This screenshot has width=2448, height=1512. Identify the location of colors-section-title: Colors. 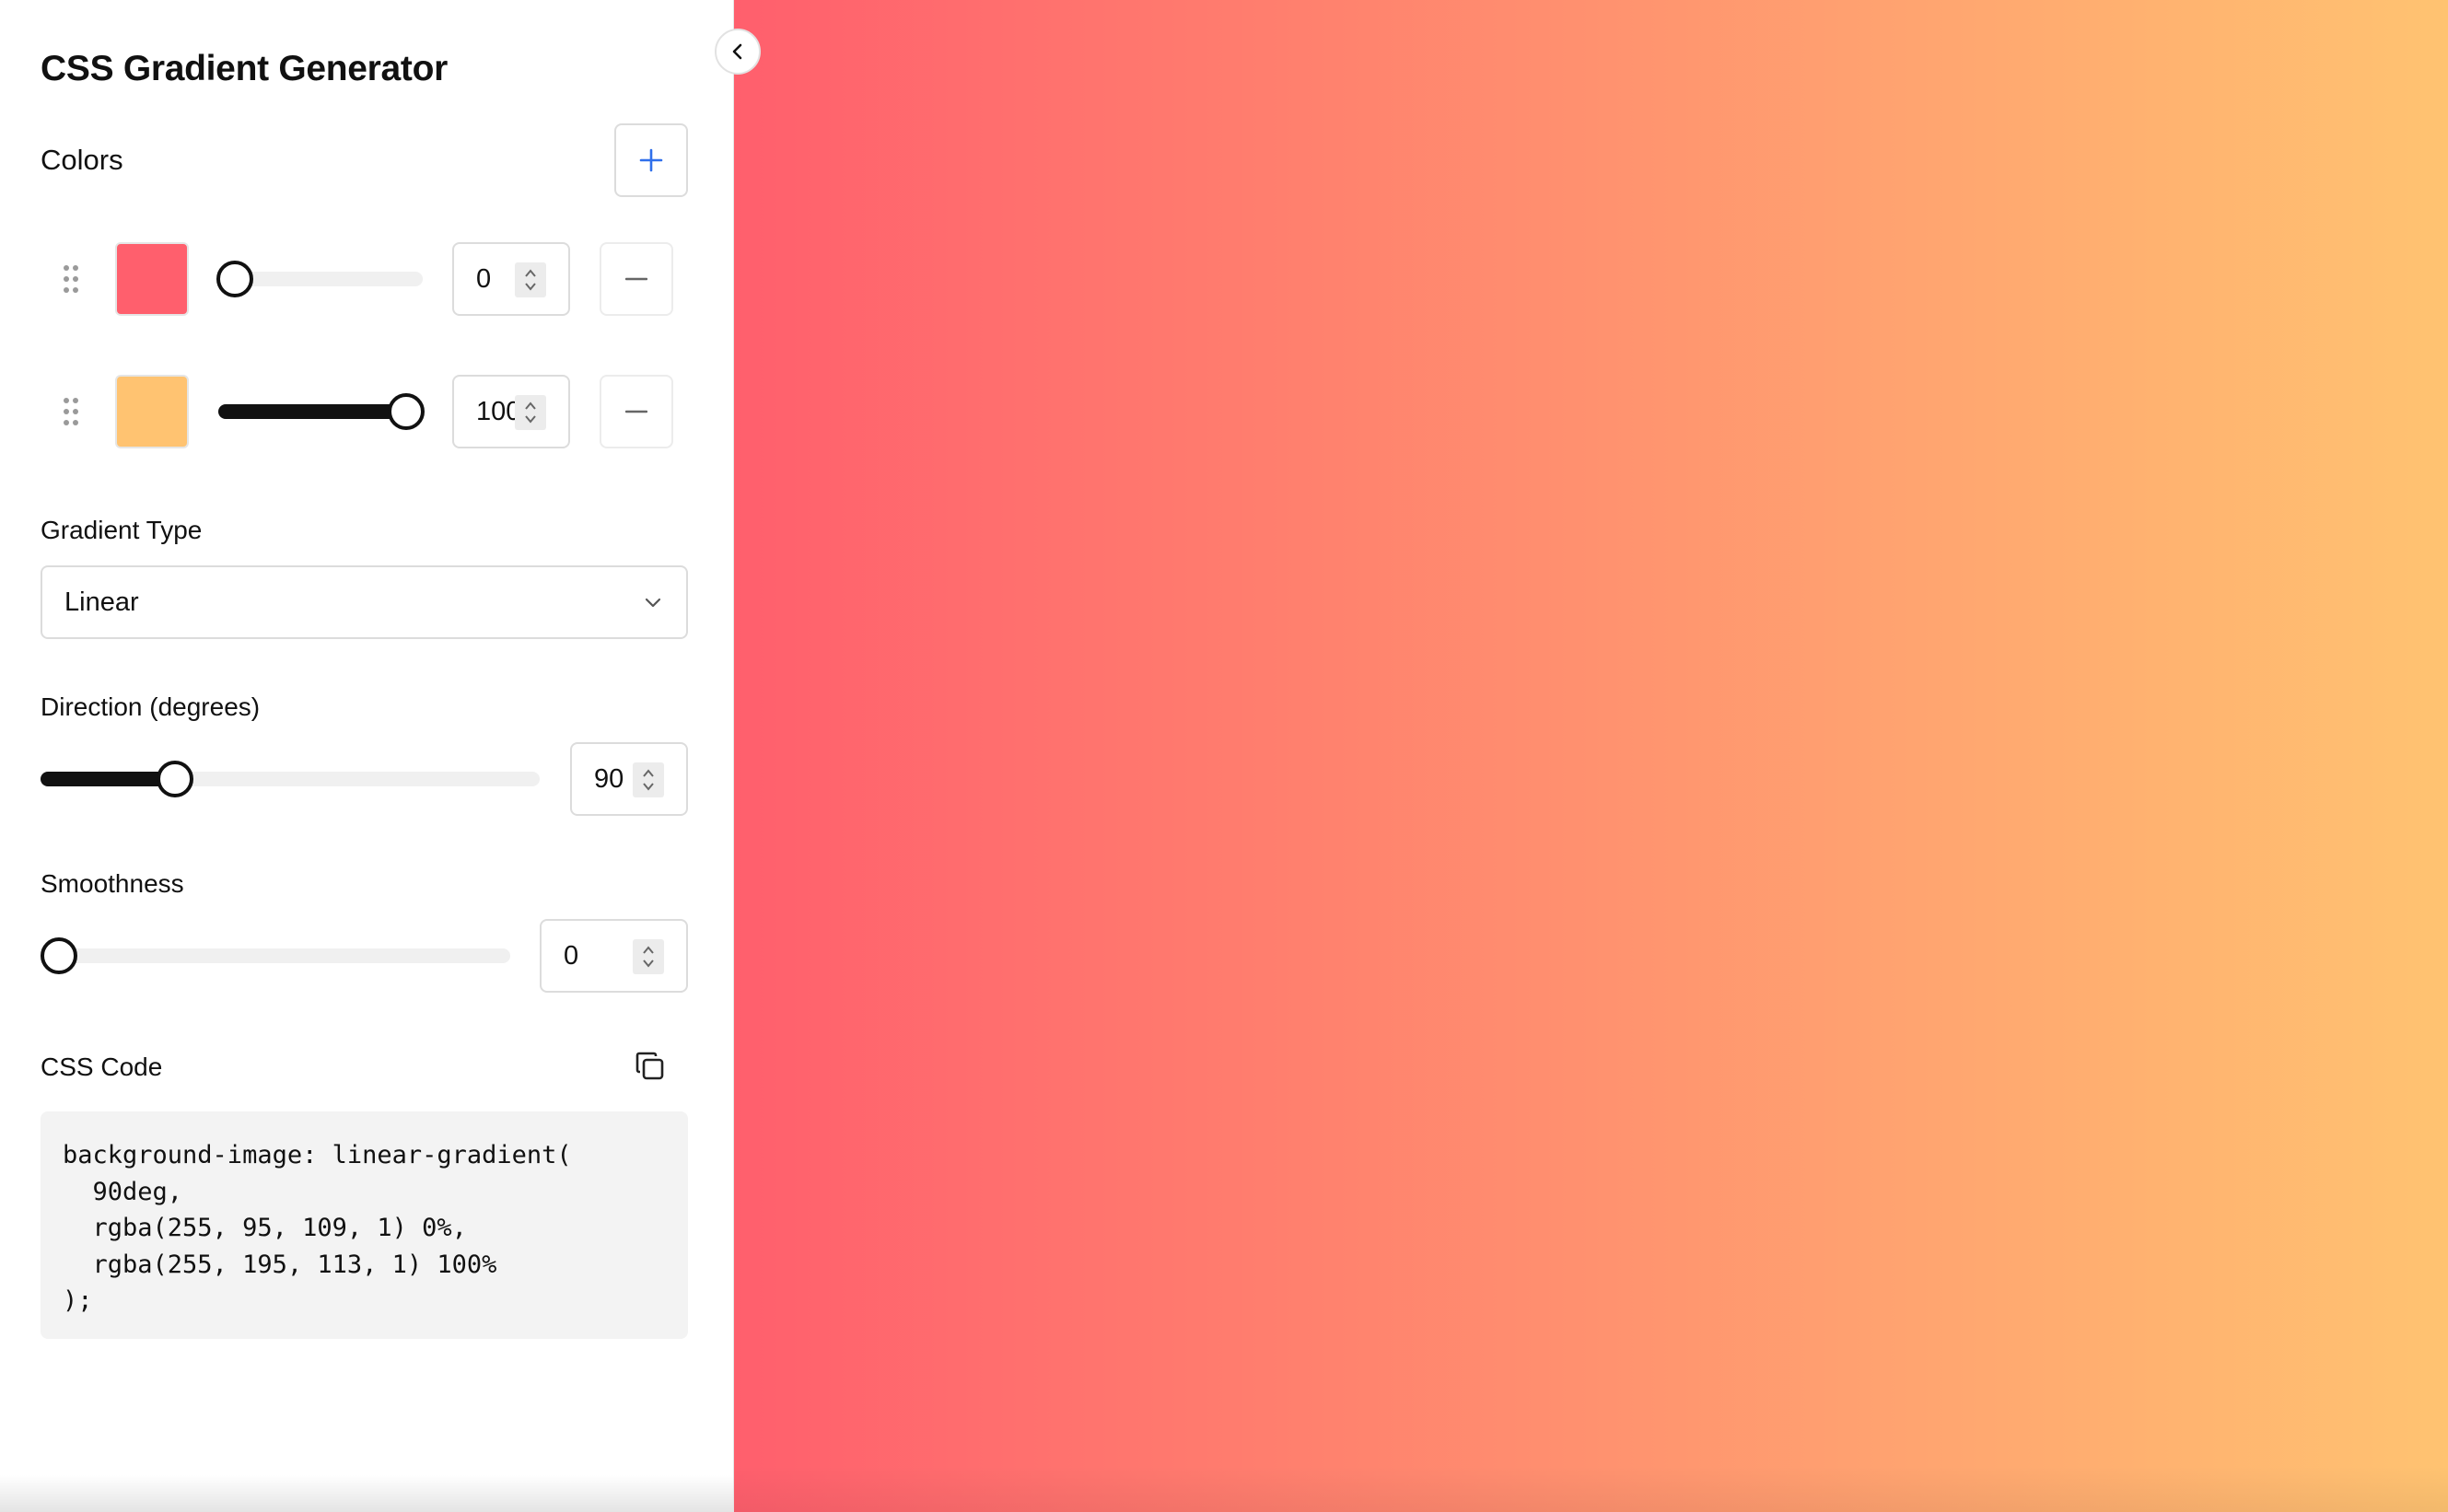
(82, 160).